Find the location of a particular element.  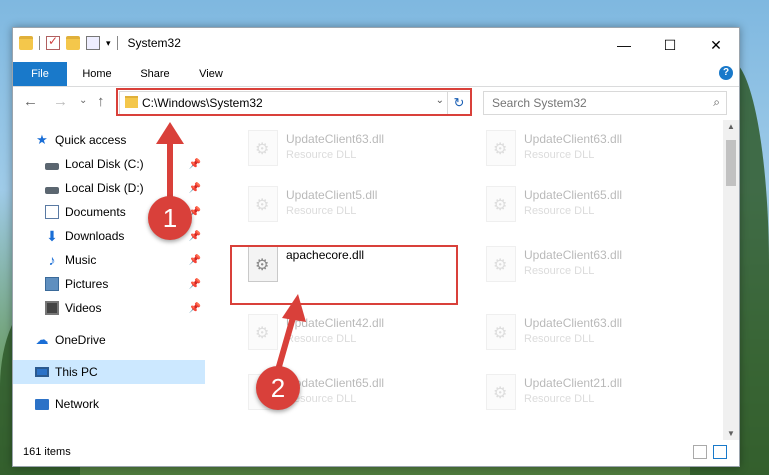

folder-icon is located at coordinates (26, 43).